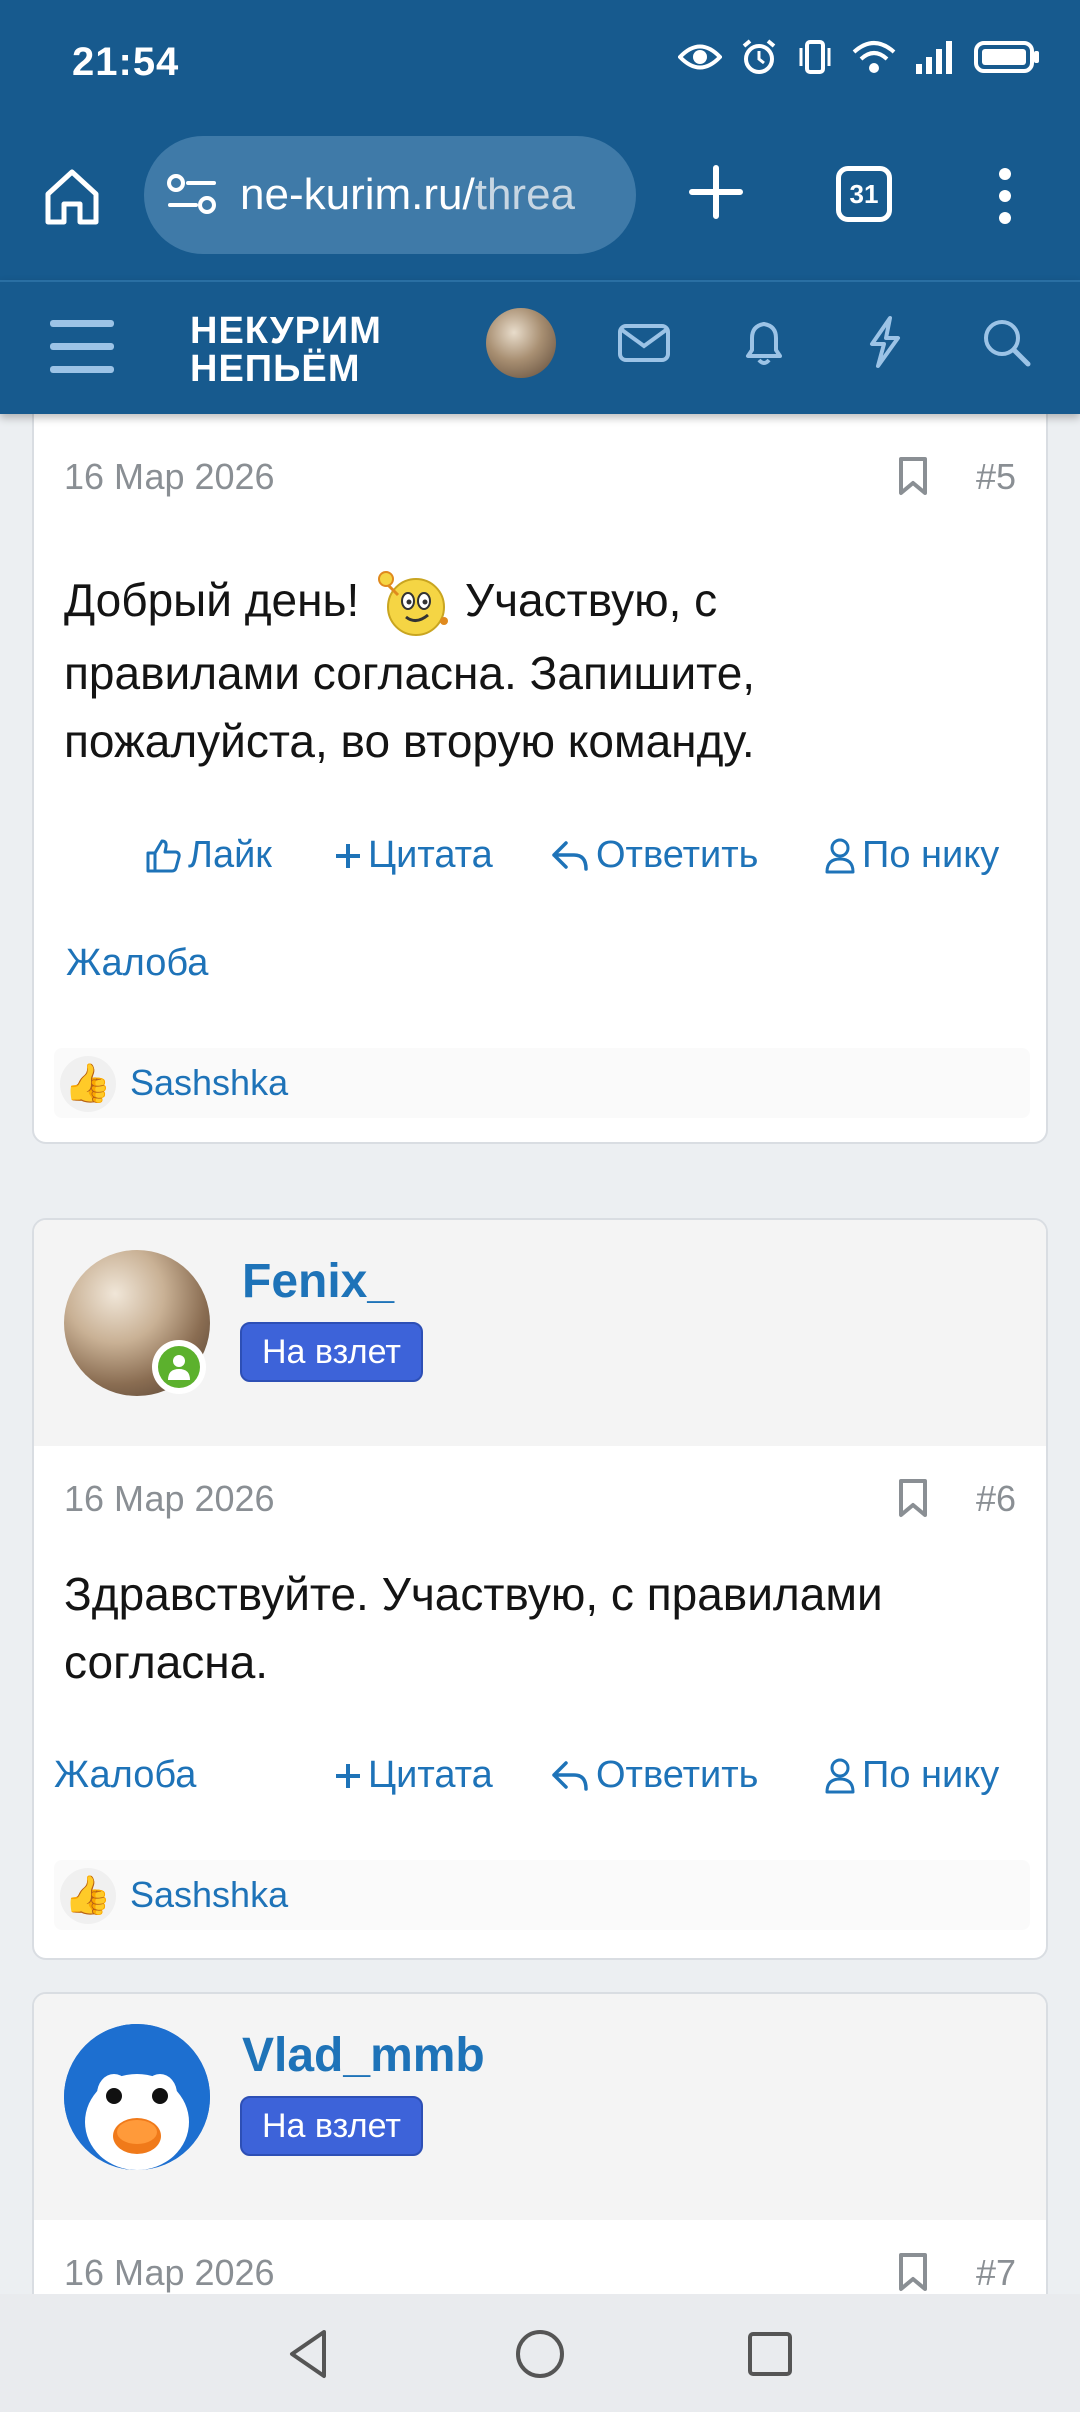 This screenshot has height=2412, width=1080. What do you see at coordinates (540, 1333) in the screenshot?
I see `post-author-block: Fenix_ На взлет` at bounding box center [540, 1333].